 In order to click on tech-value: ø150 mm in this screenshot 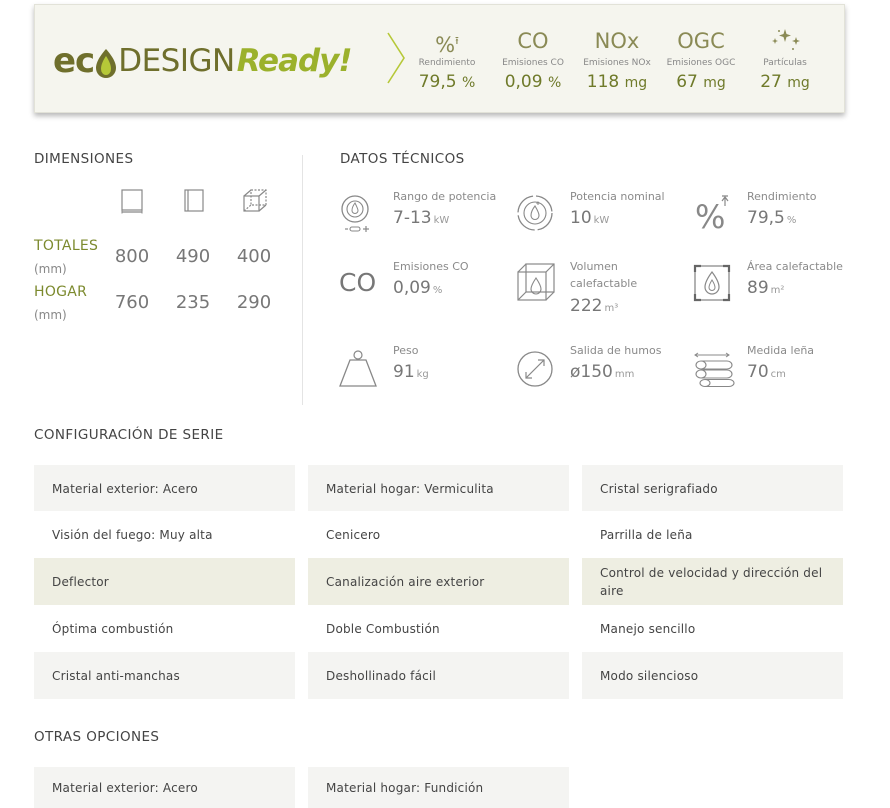, I will do `click(602, 372)`.